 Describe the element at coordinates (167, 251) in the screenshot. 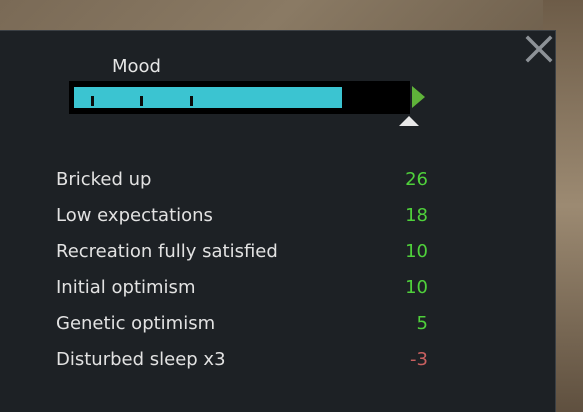

I see `thought-label: Recreation fully satisfied` at that location.